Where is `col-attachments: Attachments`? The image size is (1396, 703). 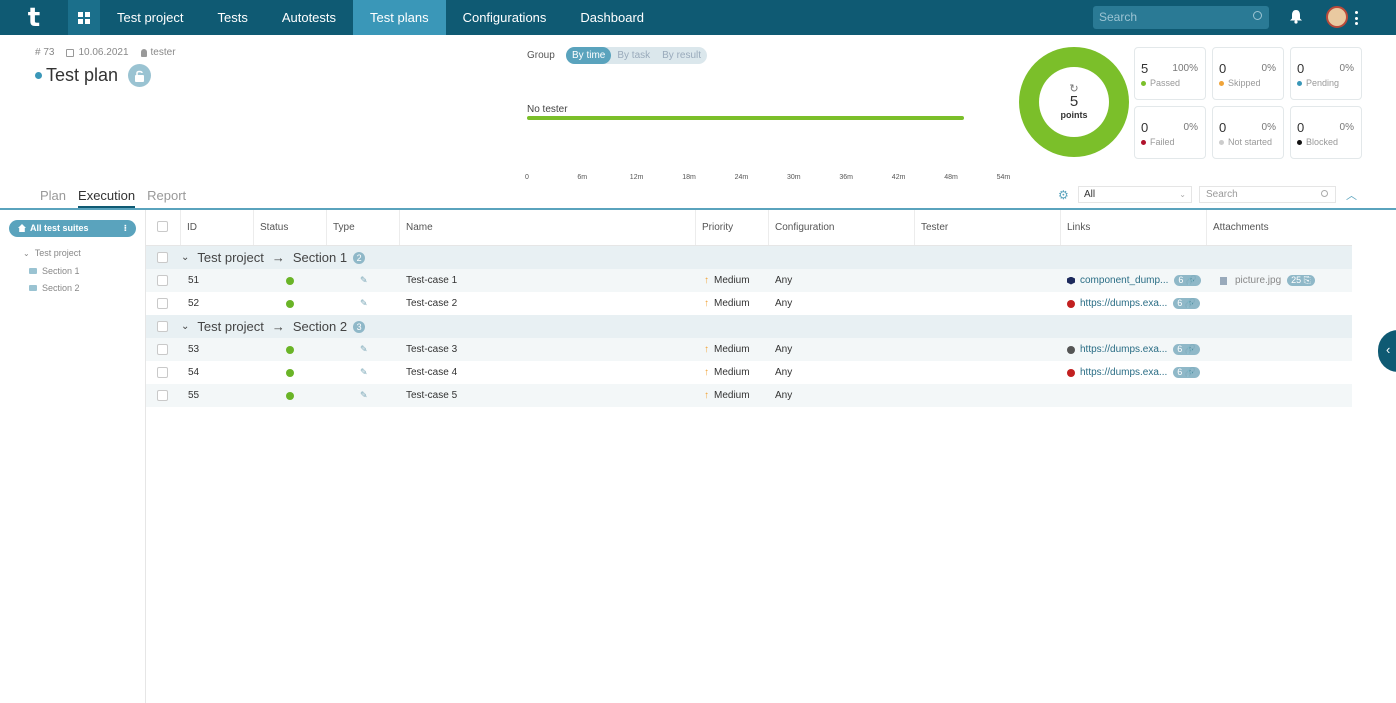 col-attachments: Attachments is located at coordinates (1279, 227).